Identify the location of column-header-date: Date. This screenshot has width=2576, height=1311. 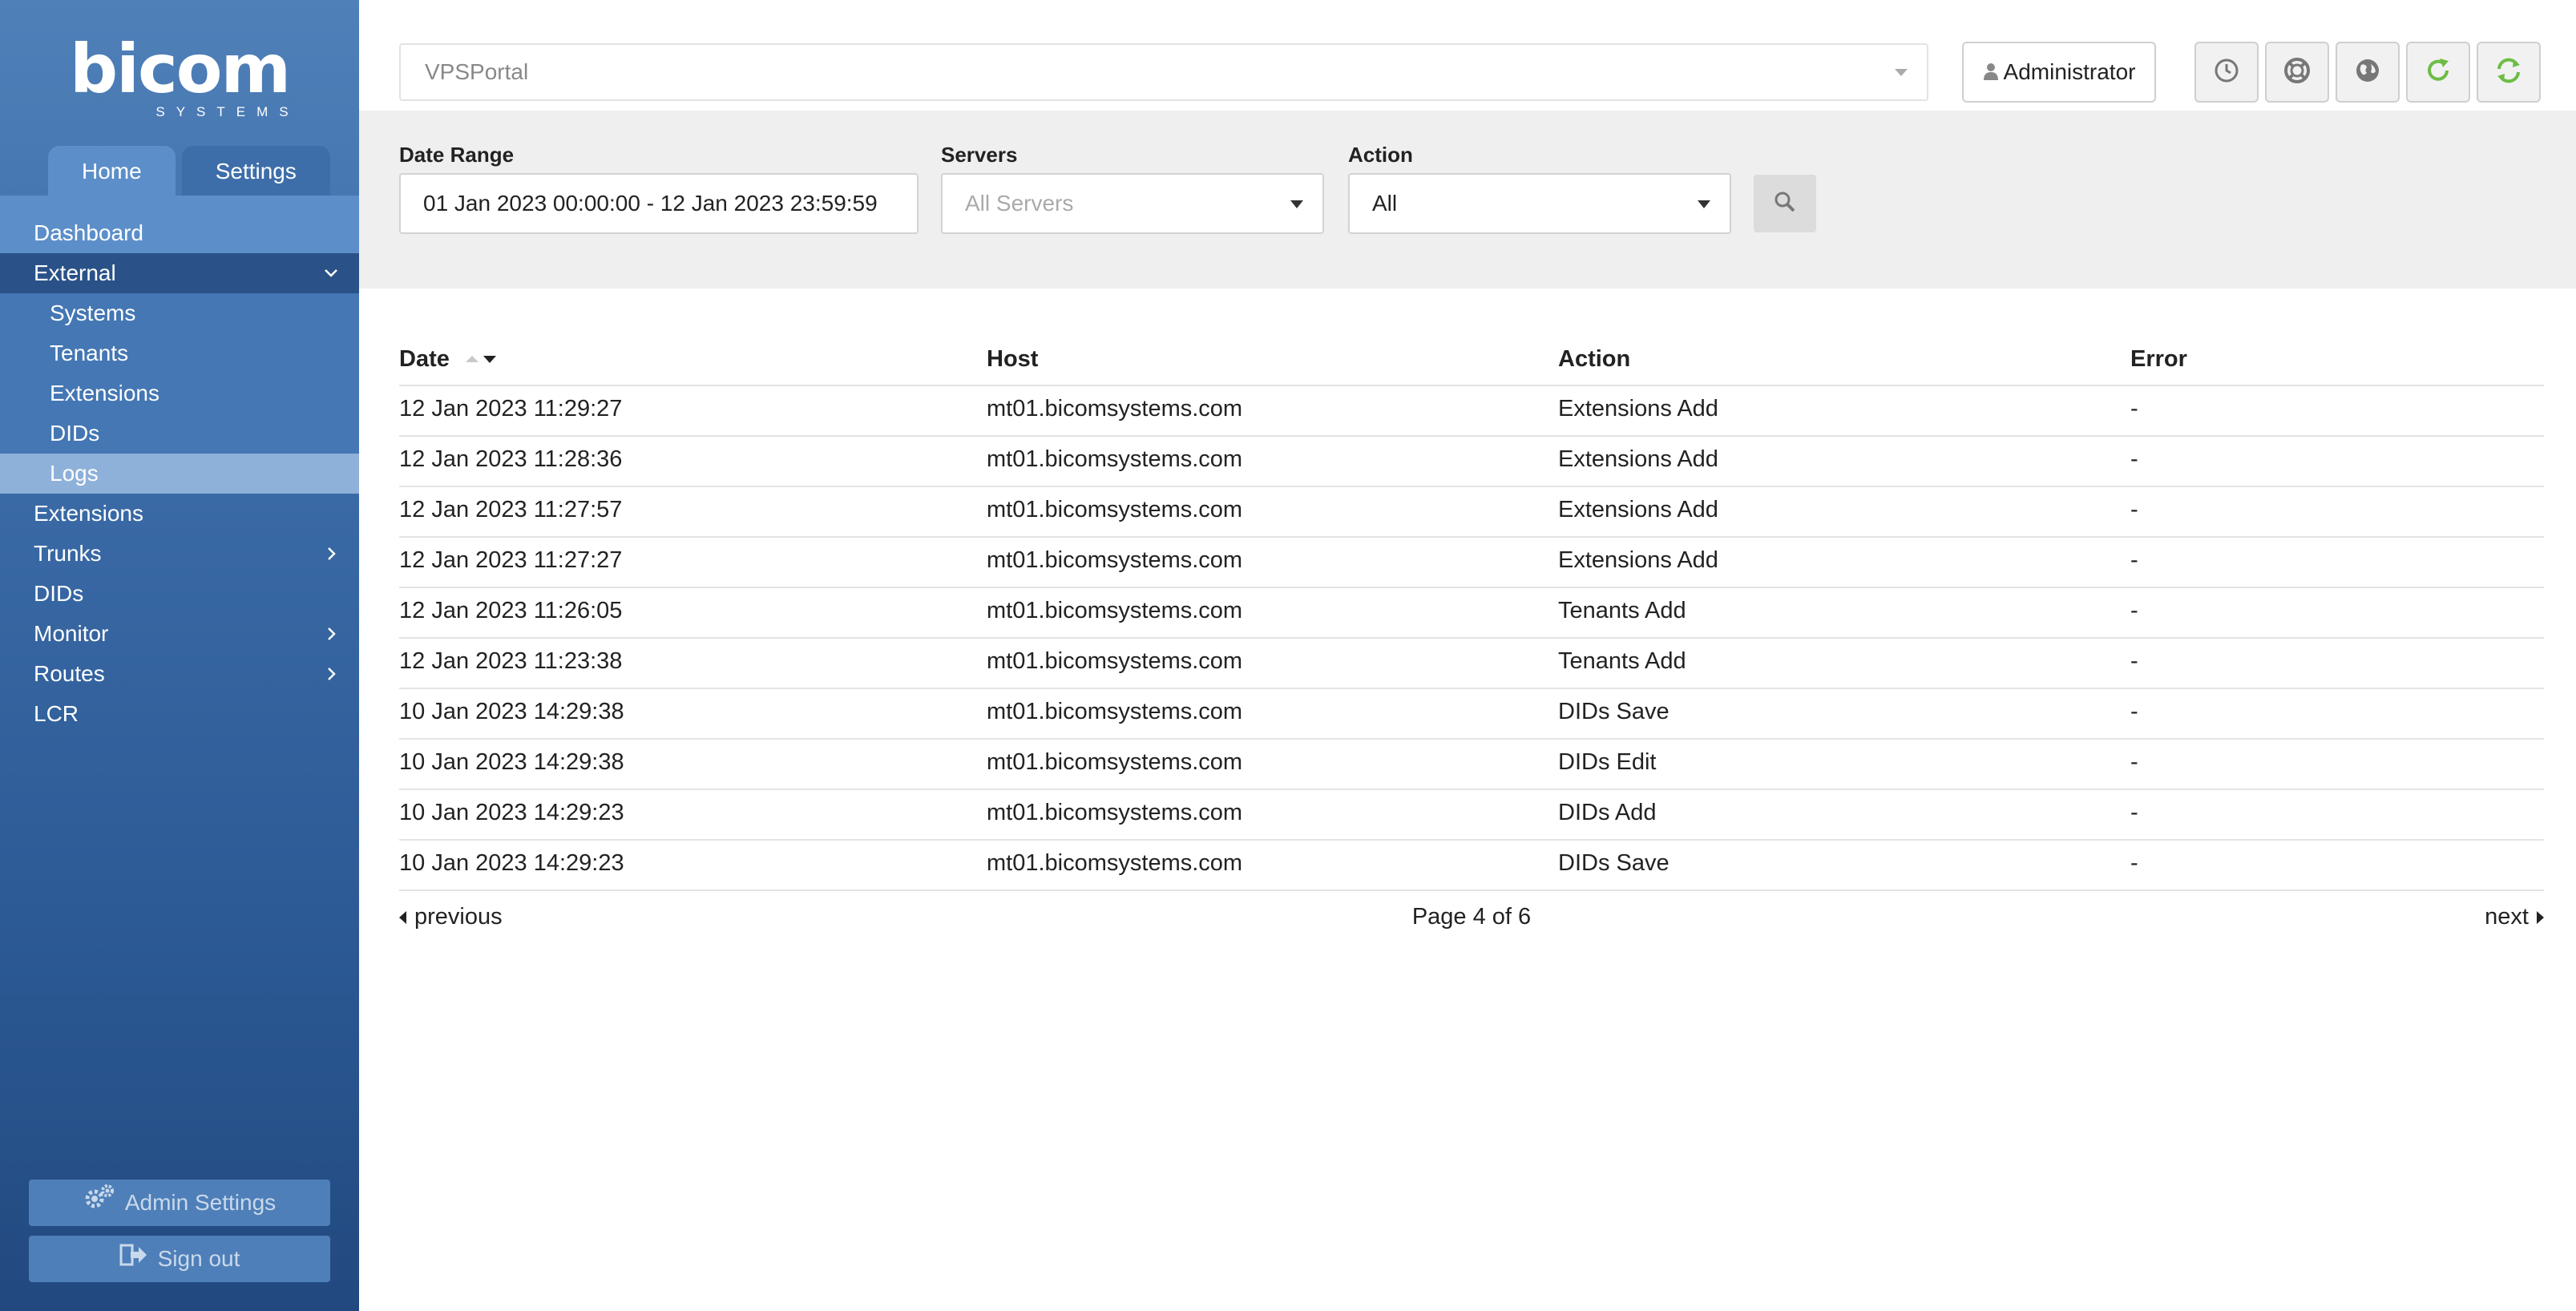
(449, 359).